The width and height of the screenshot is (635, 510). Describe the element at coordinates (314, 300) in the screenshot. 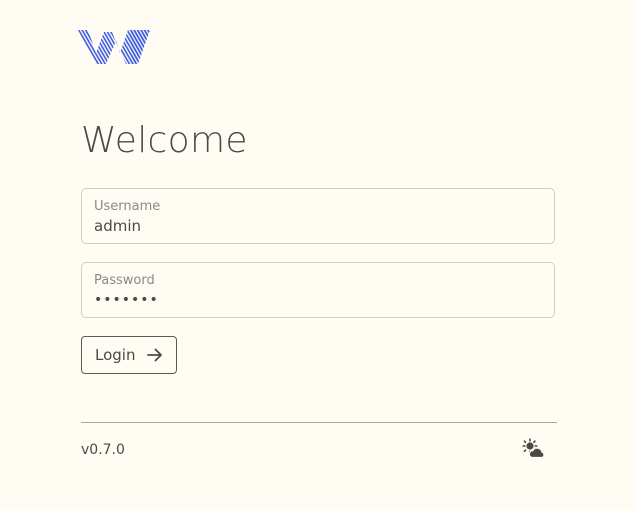

I see `password-input: •••••••` at that location.